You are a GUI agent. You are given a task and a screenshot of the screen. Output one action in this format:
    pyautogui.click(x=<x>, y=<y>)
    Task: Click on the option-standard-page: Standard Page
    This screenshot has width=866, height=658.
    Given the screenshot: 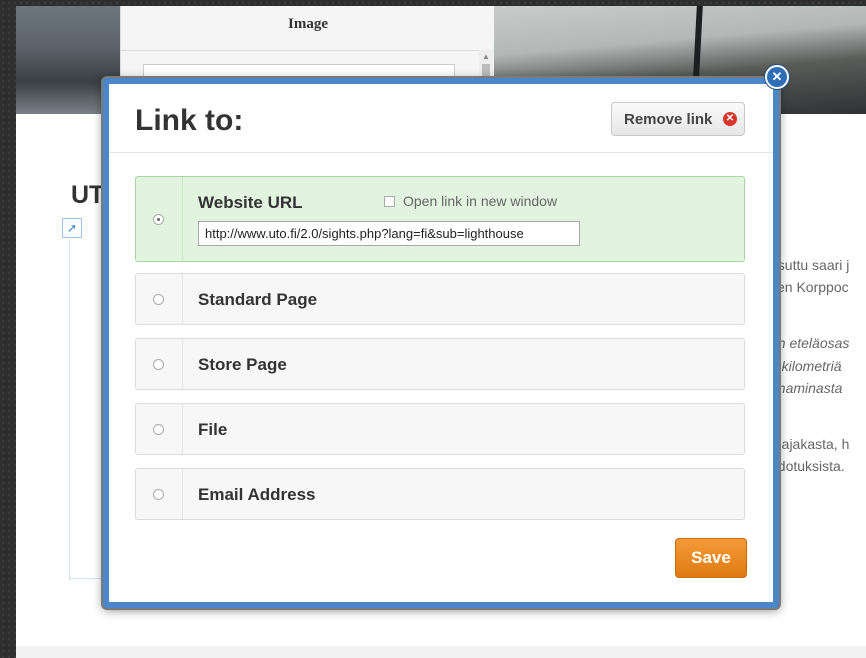 What is the action you would take?
    pyautogui.click(x=440, y=299)
    